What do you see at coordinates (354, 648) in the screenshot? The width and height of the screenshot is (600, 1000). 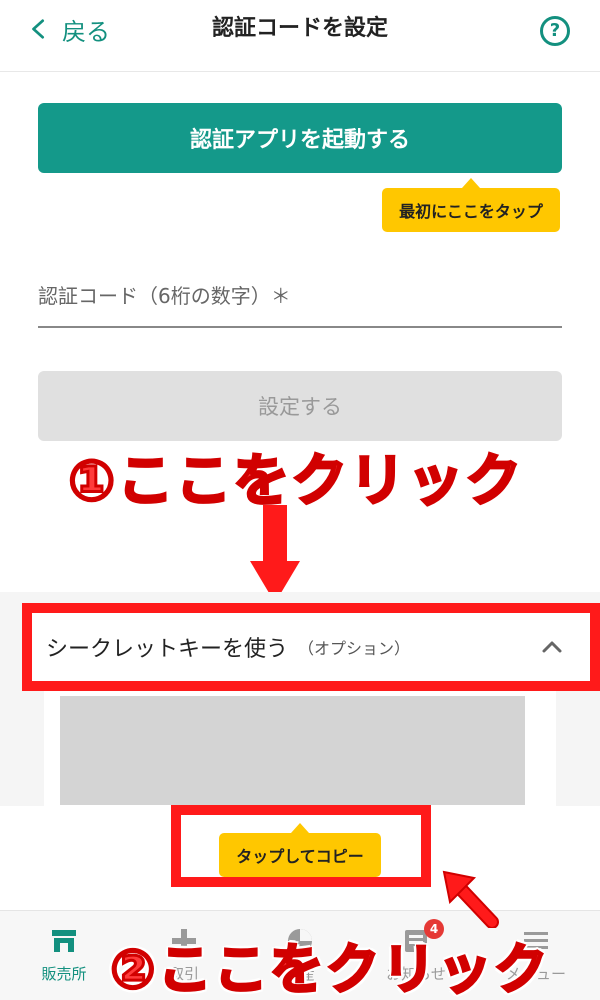 I see `secret-key-subtitle: （オプション）` at bounding box center [354, 648].